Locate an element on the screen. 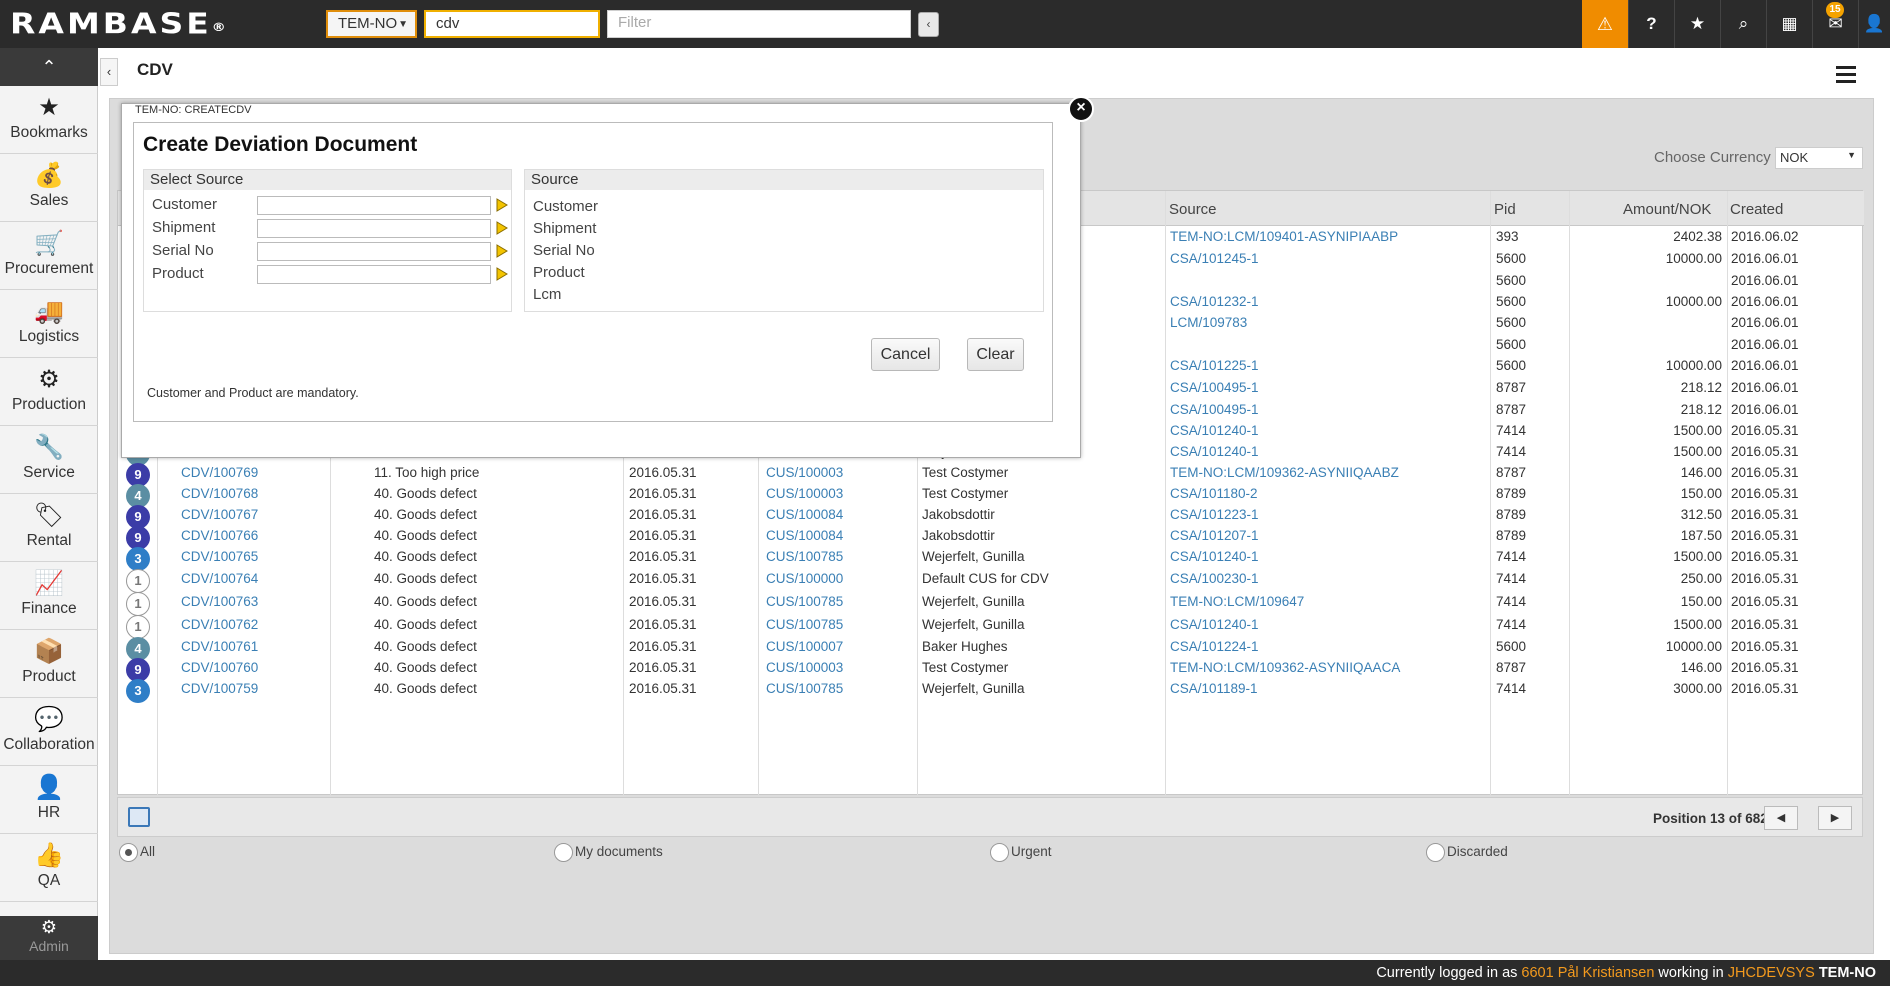 The height and width of the screenshot is (986, 1890). company-select: TEM-NO ▼ is located at coordinates (371, 24).